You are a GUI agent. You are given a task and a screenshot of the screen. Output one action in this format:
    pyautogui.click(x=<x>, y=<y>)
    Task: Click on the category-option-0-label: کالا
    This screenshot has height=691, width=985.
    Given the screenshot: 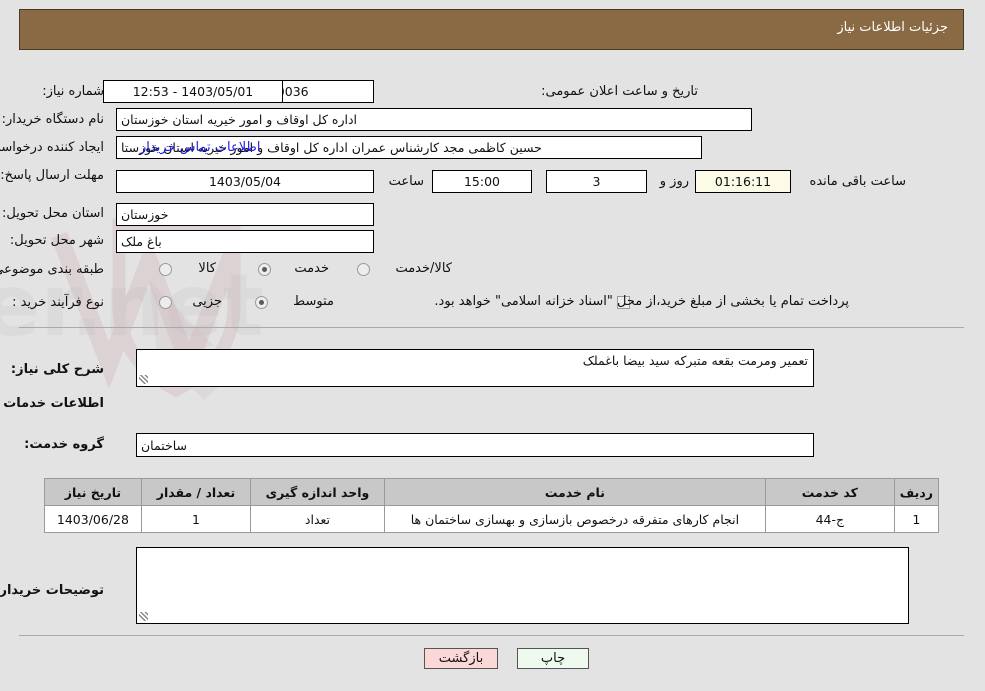 What is the action you would take?
    pyautogui.click(x=208, y=268)
    